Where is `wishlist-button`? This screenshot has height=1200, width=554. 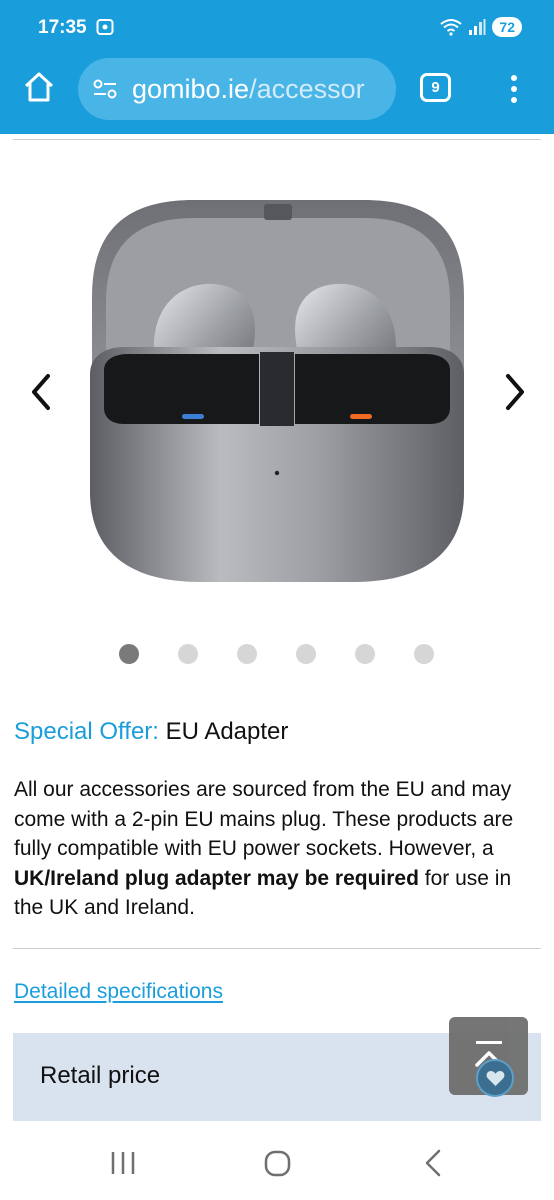
wishlist-button is located at coordinates (495, 1078).